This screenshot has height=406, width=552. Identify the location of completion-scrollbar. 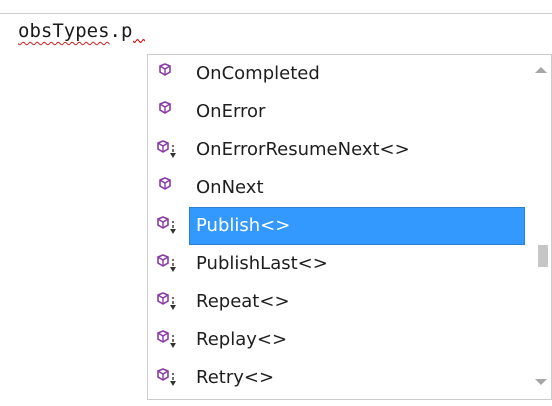
(540, 227).